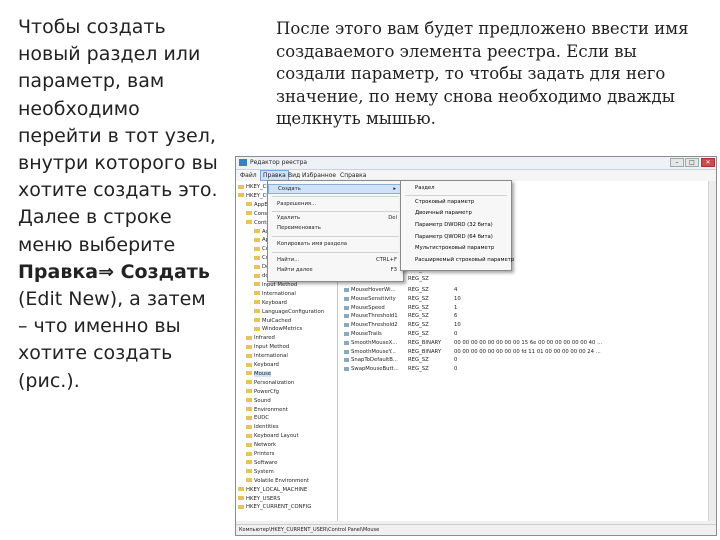  What do you see at coordinates (279, 162) in the screenshot?
I see `window-title: Редактор реестра` at bounding box center [279, 162].